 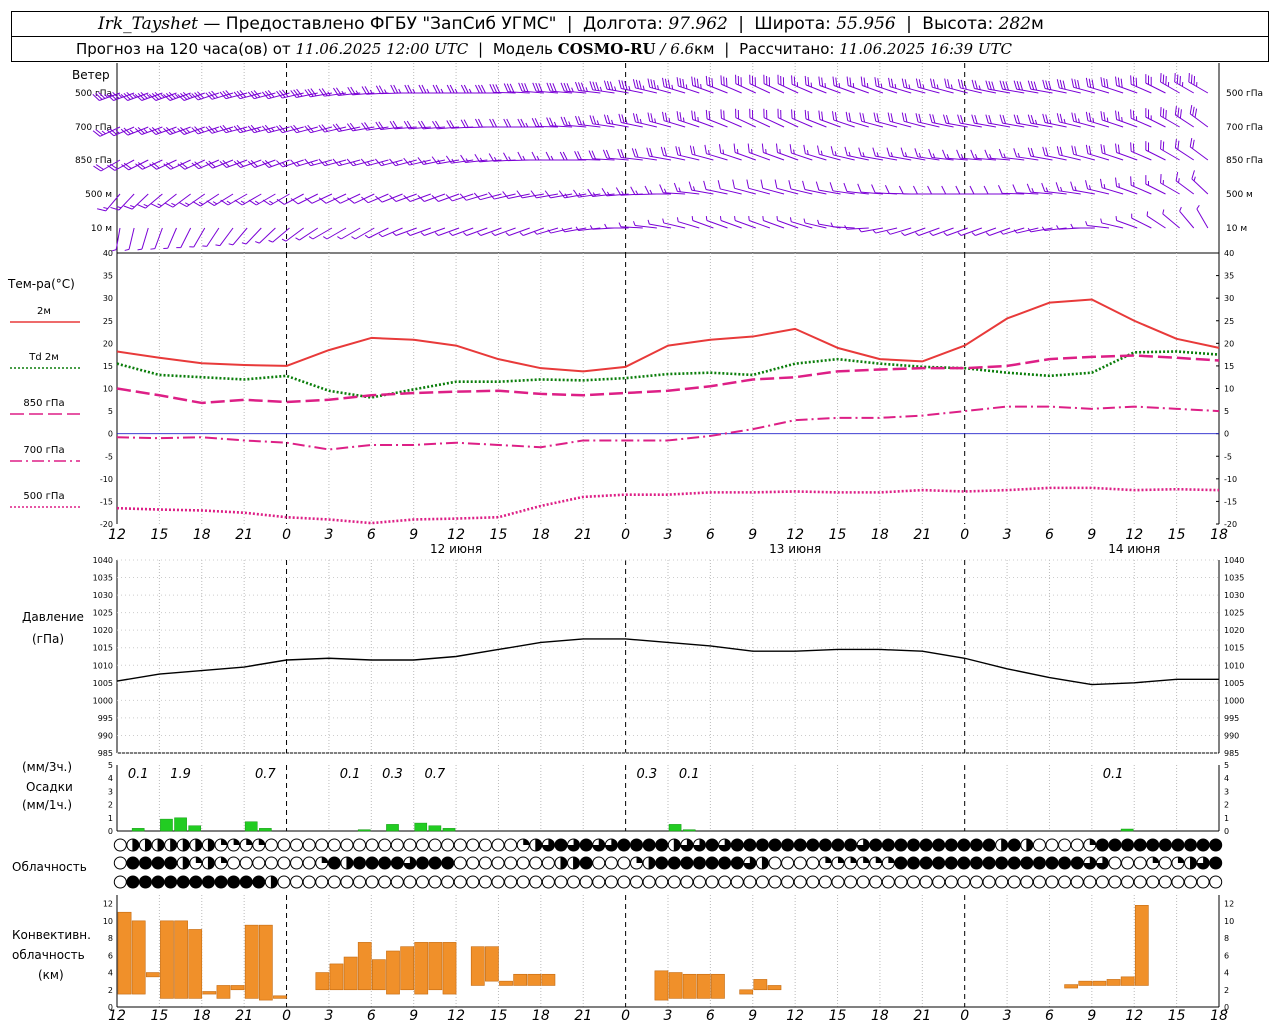 I want to click on conv-tick-left: 8, so click(x=110, y=938).